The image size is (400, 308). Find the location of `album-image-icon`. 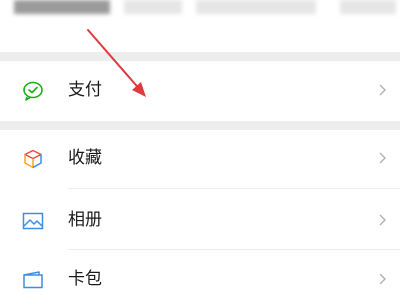

album-image-icon is located at coordinates (33, 221).